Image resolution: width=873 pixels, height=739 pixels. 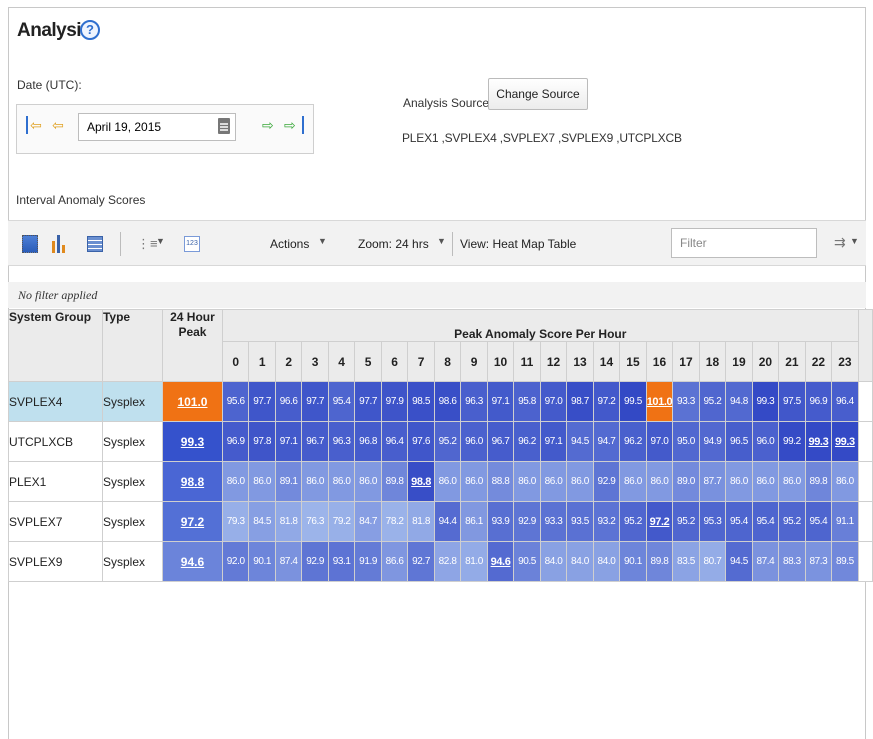 What do you see at coordinates (55, 345) in the screenshot?
I see `column-header-system-group: System Group` at bounding box center [55, 345].